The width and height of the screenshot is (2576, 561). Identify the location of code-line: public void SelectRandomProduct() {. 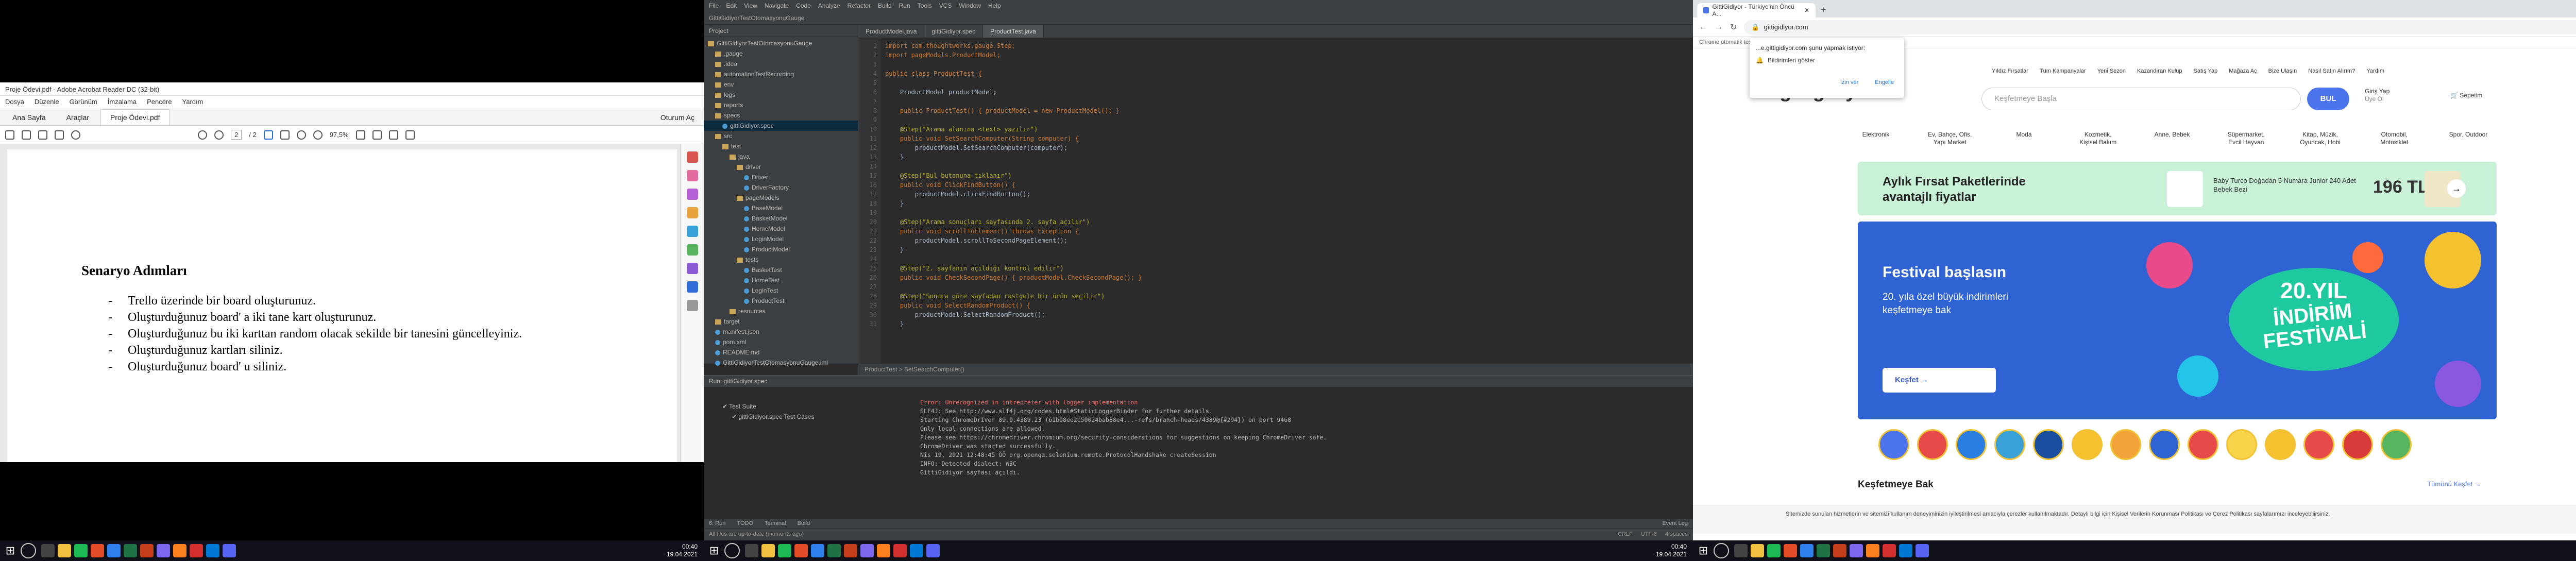
(1286, 305).